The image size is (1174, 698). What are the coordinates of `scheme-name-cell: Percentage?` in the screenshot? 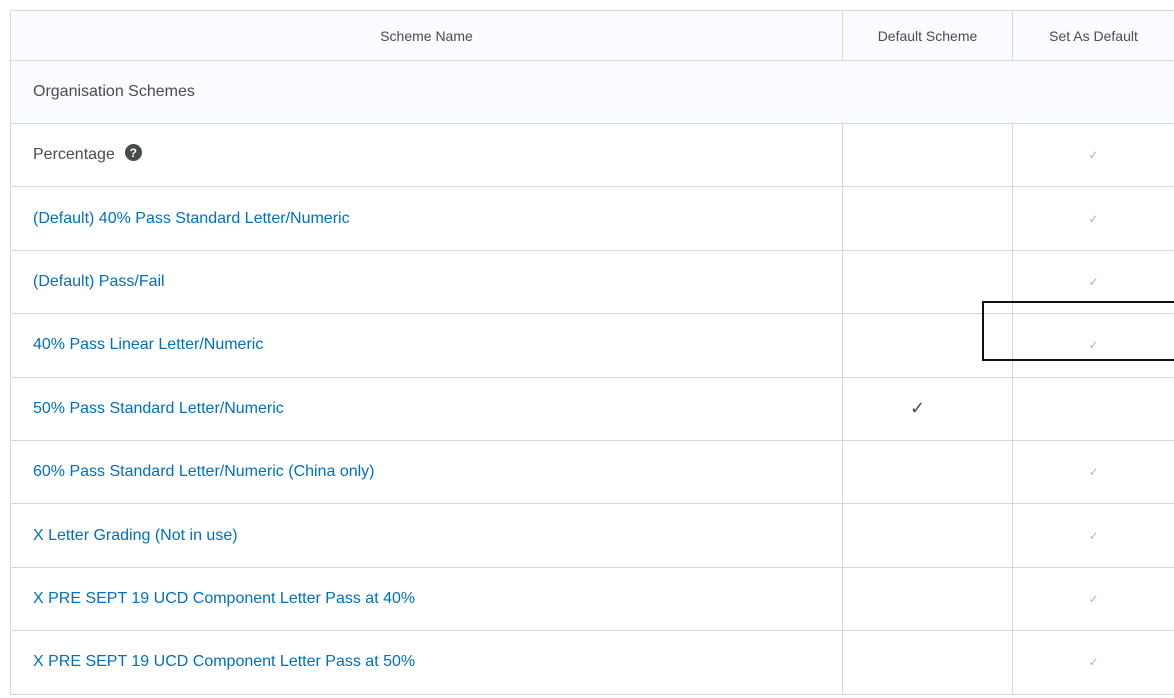 It's located at (426, 155).